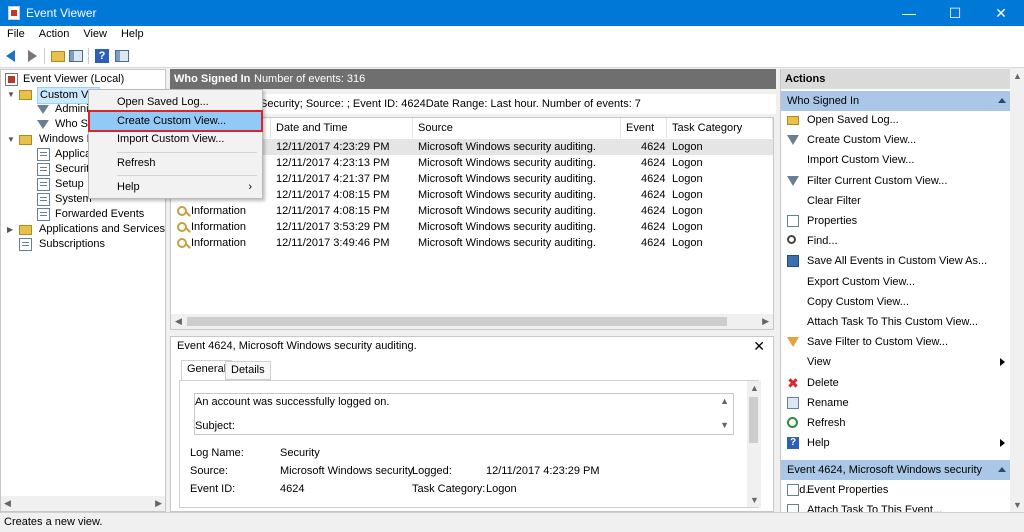 The height and width of the screenshot is (532, 1024). I want to click on action-view: View, so click(896, 362).